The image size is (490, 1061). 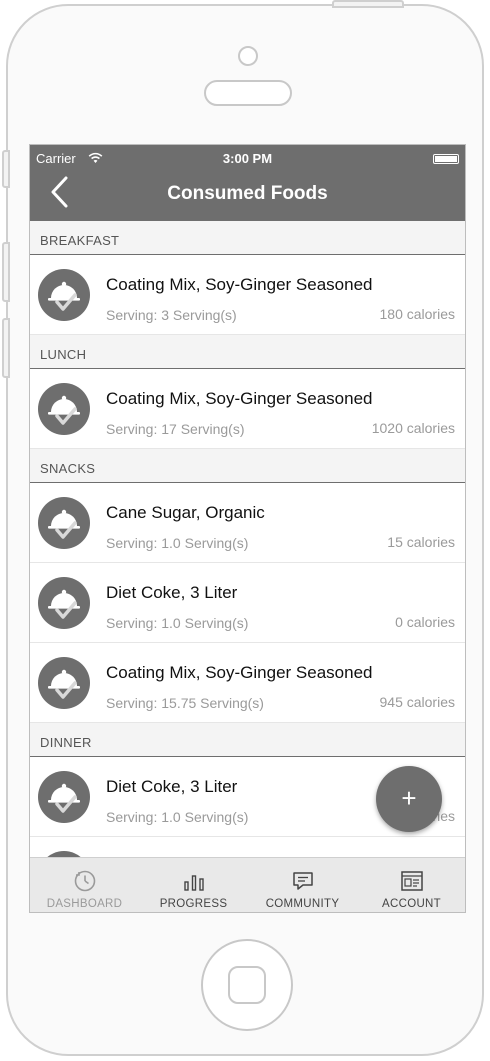 I want to click on front-camera, so click(x=248, y=56).